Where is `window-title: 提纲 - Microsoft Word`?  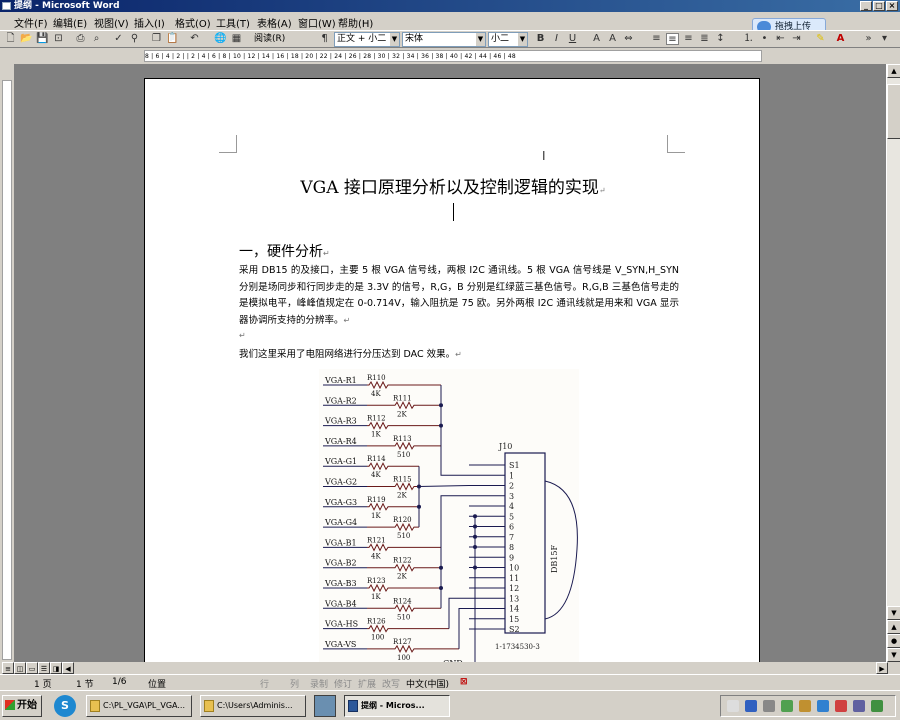
window-title: 提纲 - Microsoft Word is located at coordinates (67, 6).